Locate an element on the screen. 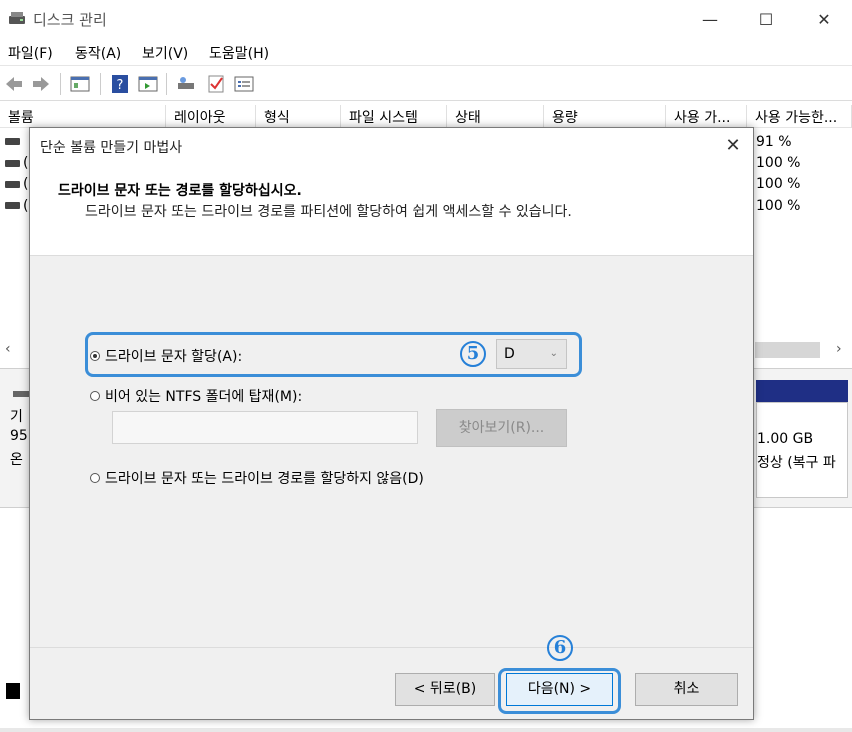  menu-help: 도움말(H) is located at coordinates (239, 53).